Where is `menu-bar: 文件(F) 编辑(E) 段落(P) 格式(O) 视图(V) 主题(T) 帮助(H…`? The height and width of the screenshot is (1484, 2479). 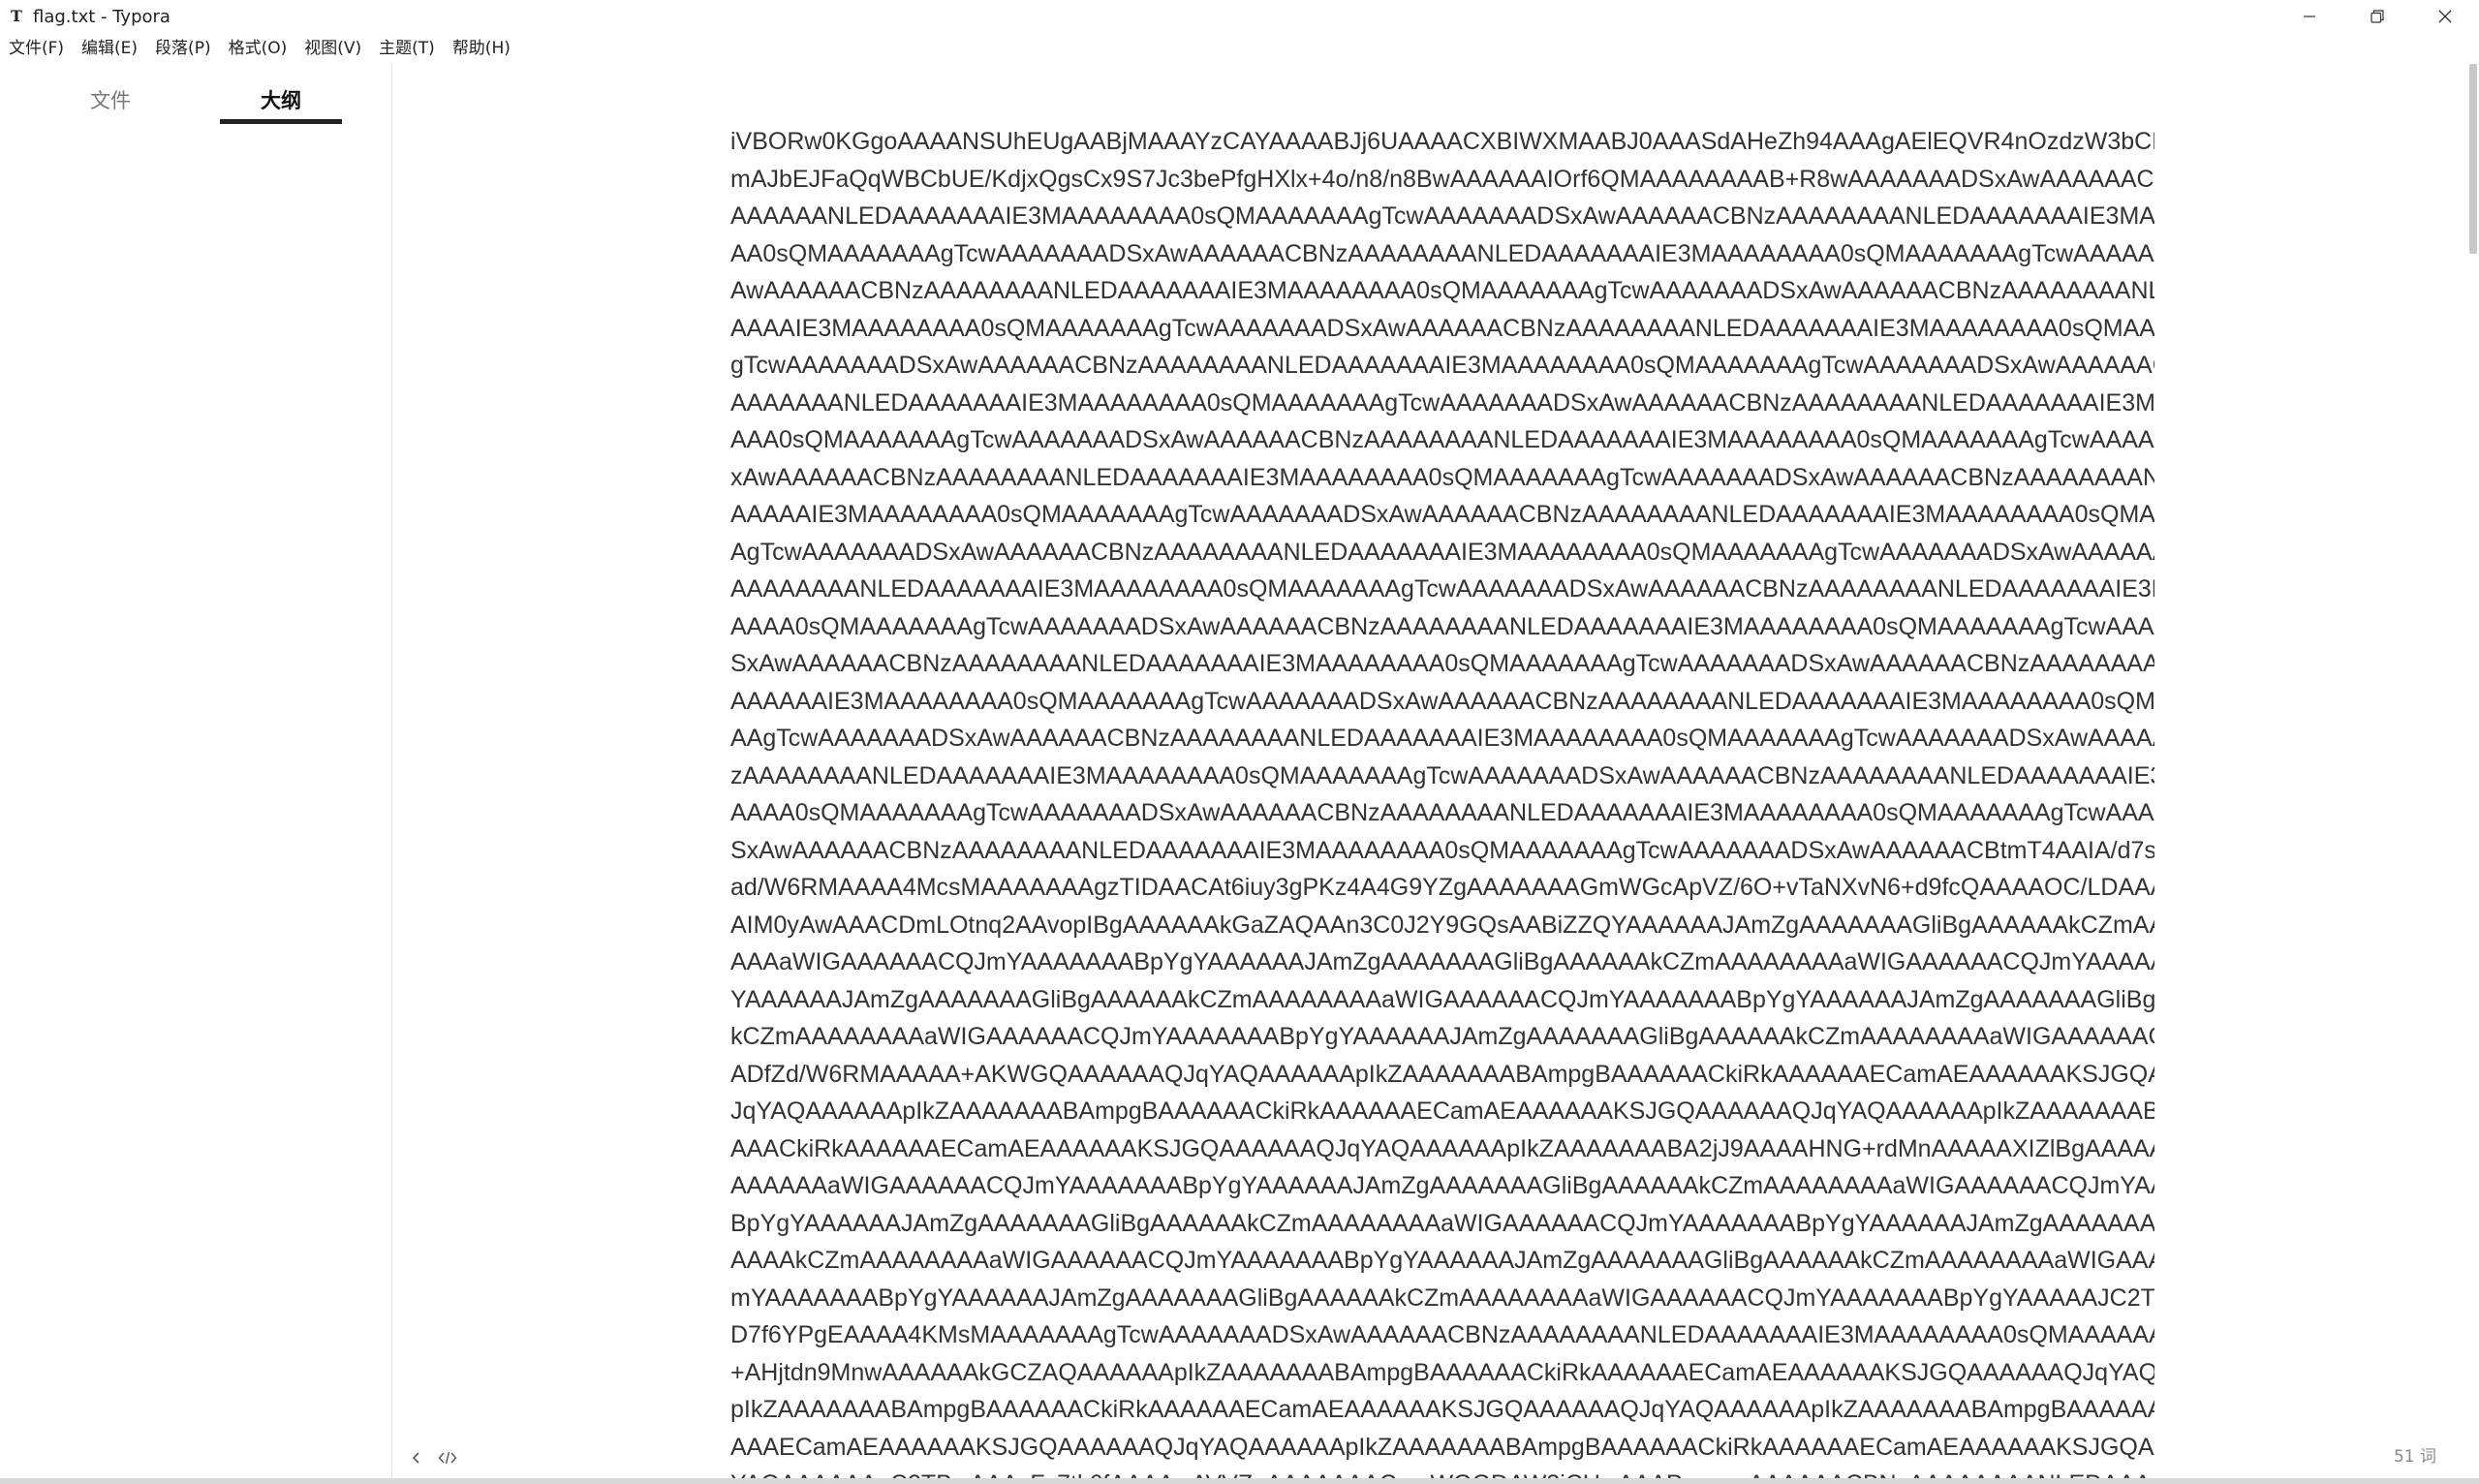
menu-bar: 文件(F) 编辑(E) 段落(P) 格式(O) 视图(V) 主题(T) 帮助(H… is located at coordinates (261, 48).